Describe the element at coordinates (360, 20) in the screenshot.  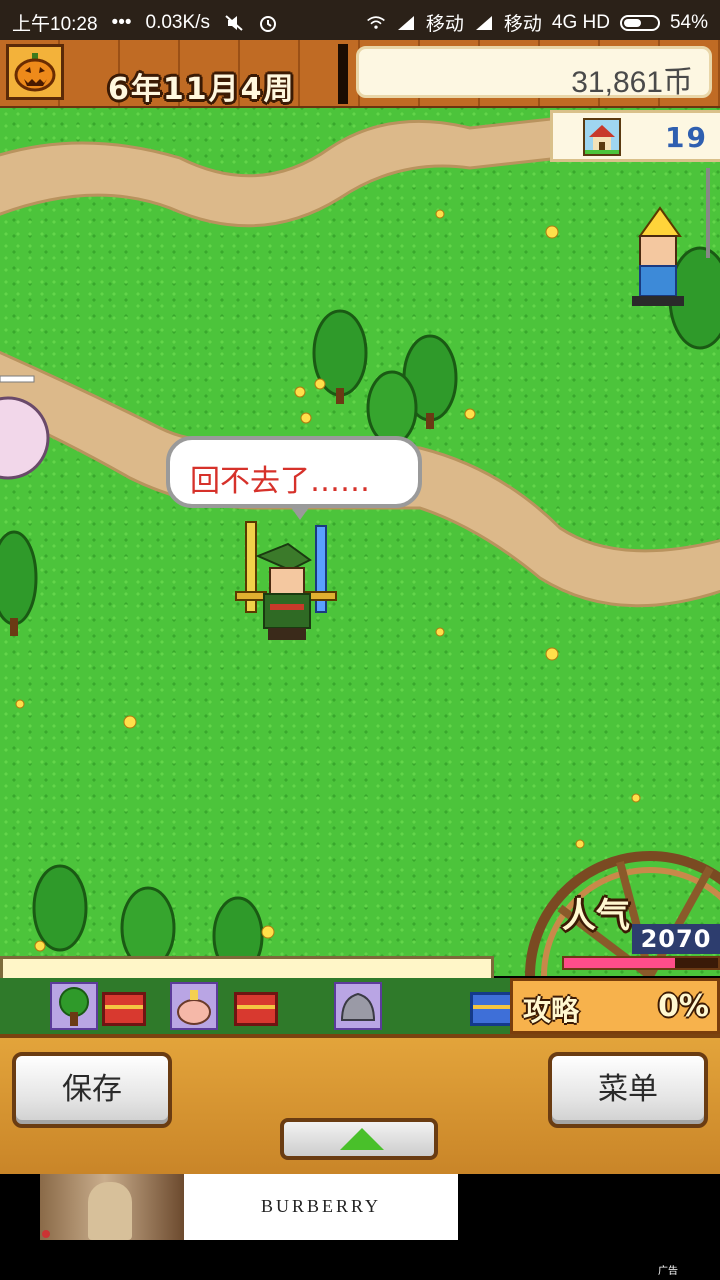
I see `status-bar: 上午10:28 ••• 0.03K/s 移动 移动 4G HD 54%` at that location.